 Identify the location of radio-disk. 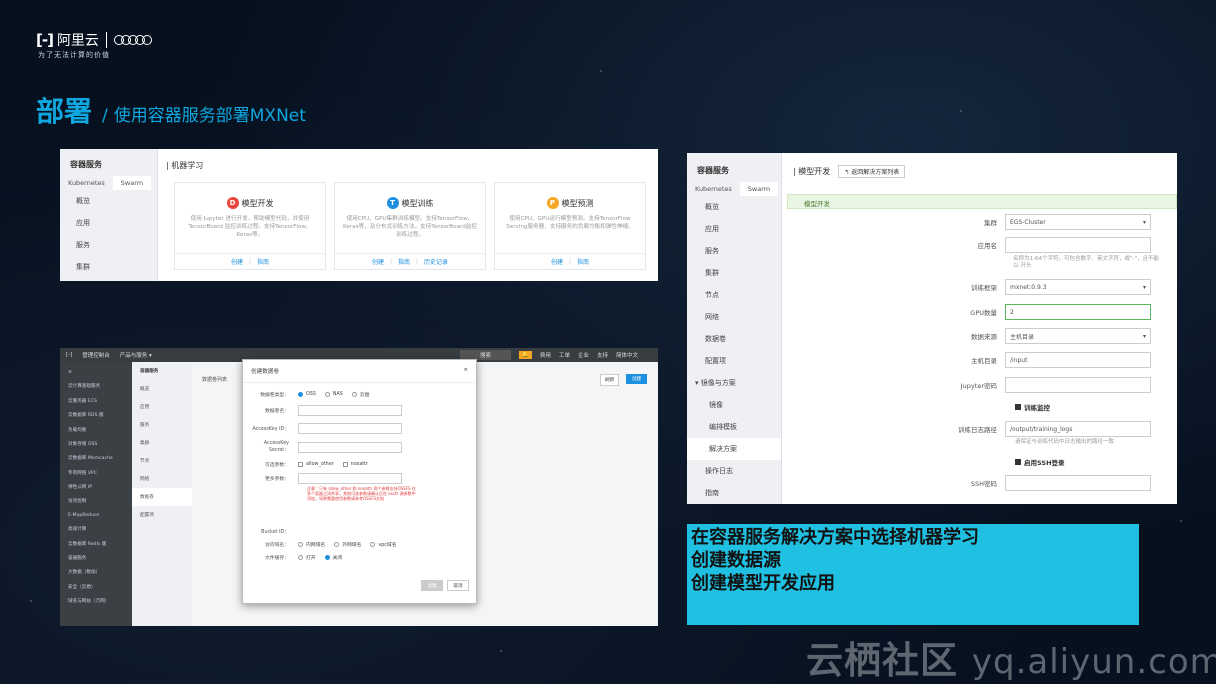
(354, 394).